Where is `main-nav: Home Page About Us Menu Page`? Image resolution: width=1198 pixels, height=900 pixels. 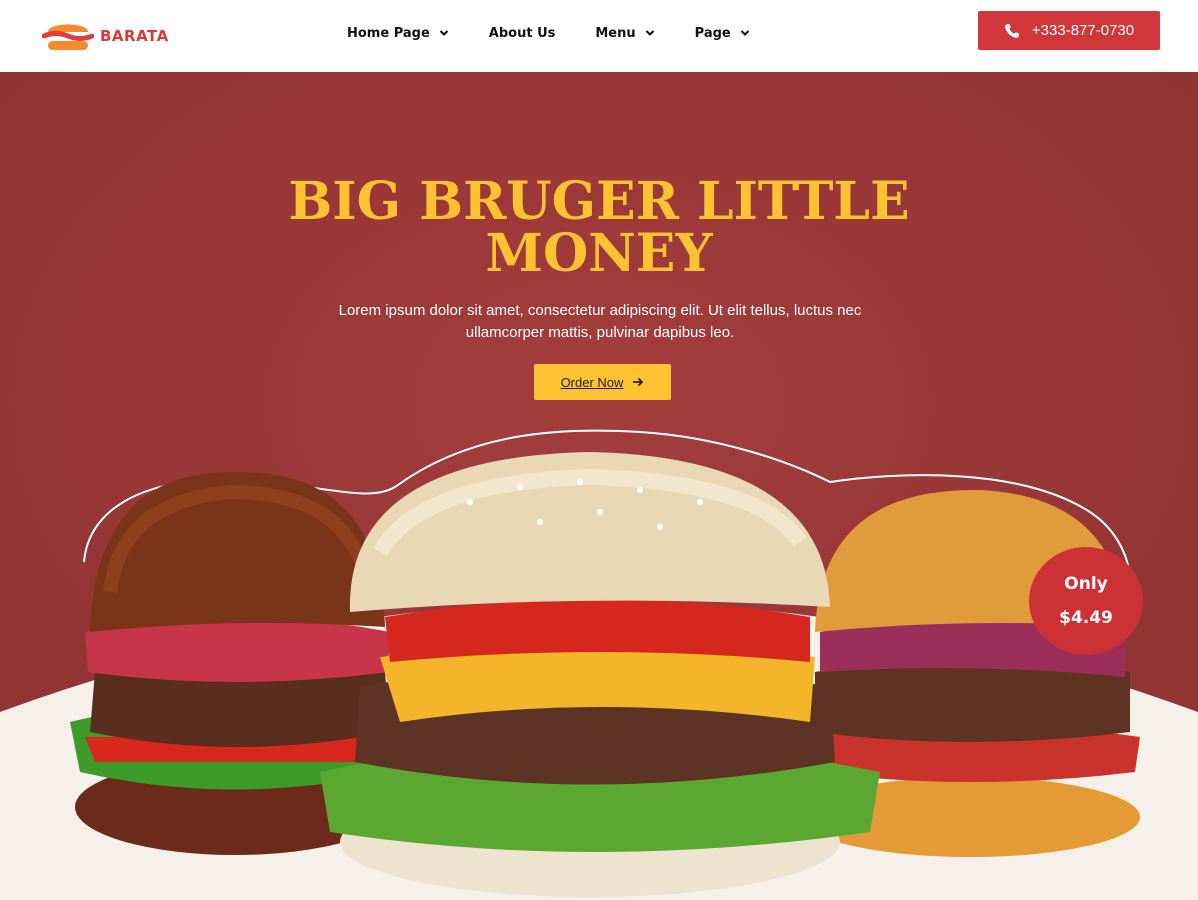 main-nav: Home Page About Us Menu Page is located at coordinates (548, 33).